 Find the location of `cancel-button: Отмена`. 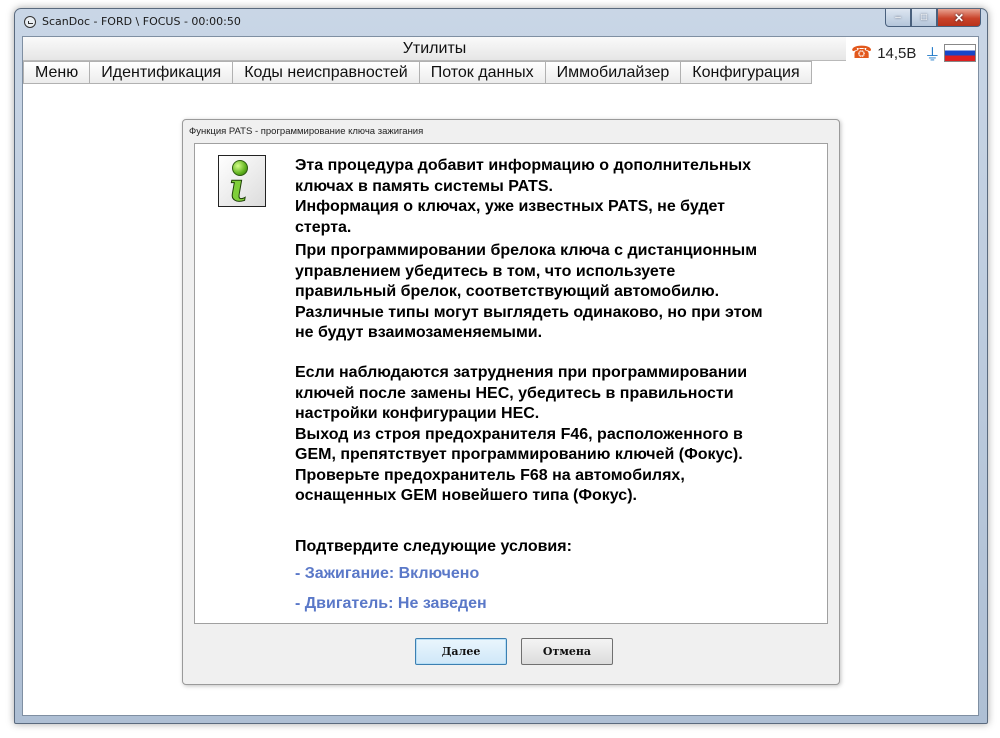

cancel-button: Отмена is located at coordinates (567, 651).